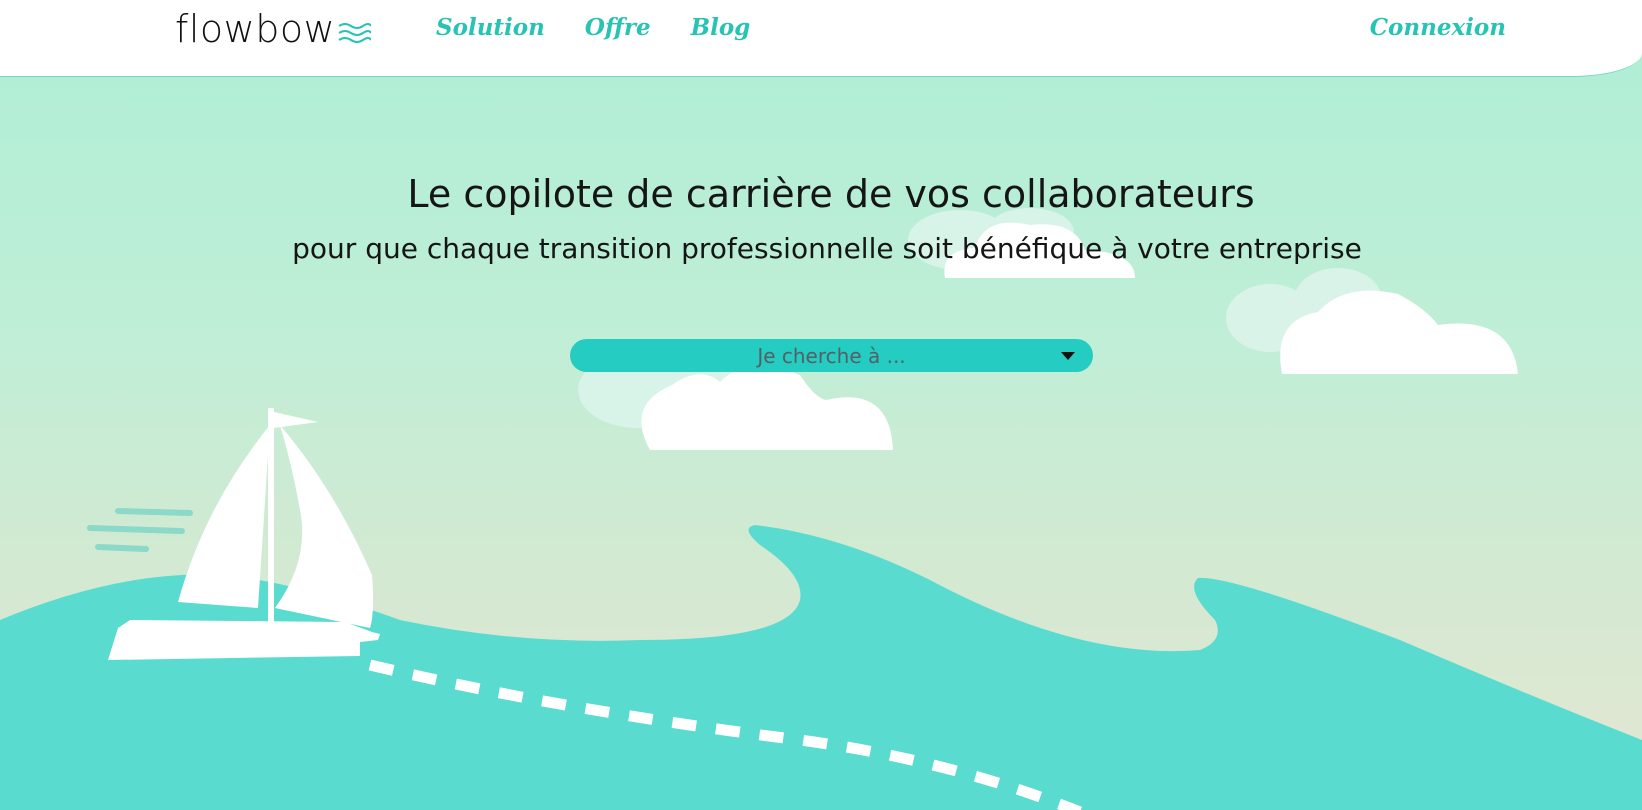 This screenshot has width=1642, height=810. Describe the element at coordinates (1438, 27) in the screenshot. I see `login-link: Connexion` at that location.